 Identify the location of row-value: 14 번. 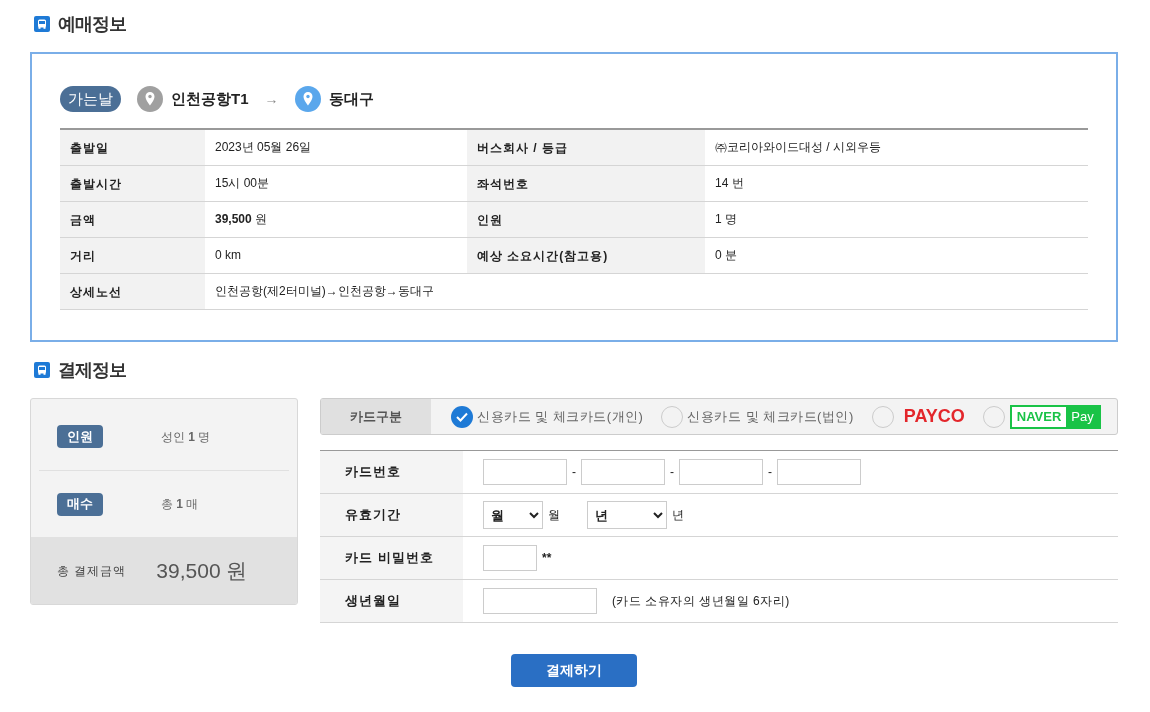
(729, 183).